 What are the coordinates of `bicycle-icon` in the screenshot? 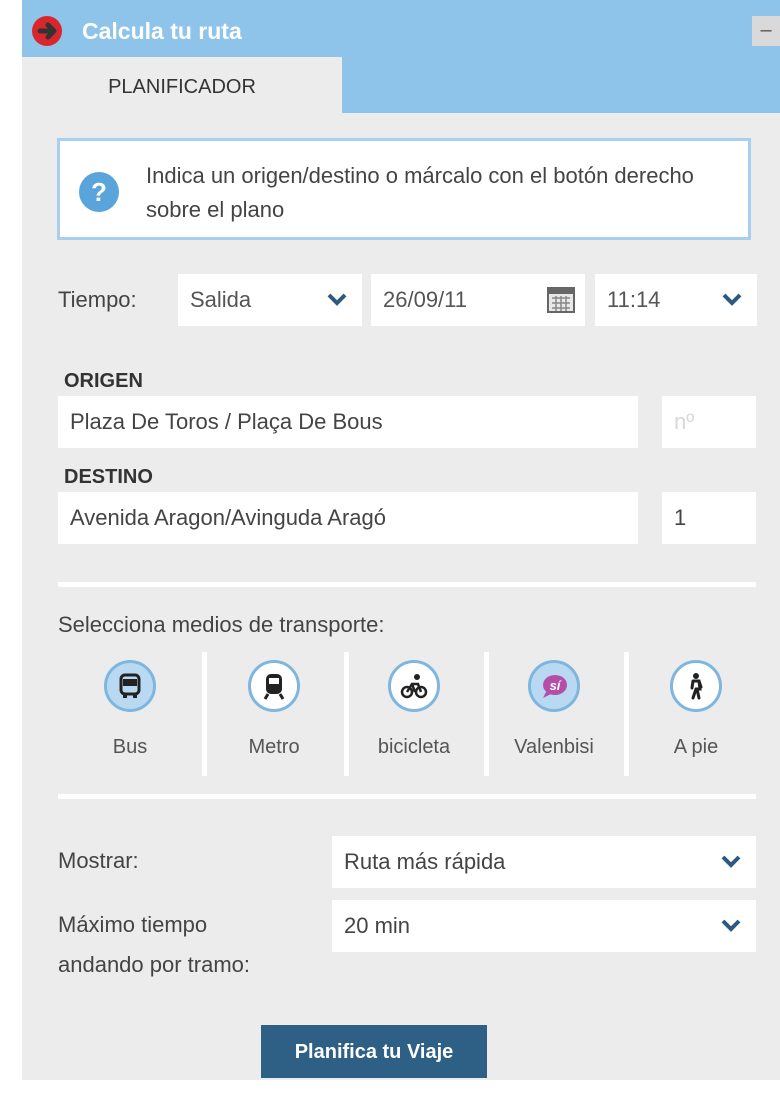 It's located at (414, 686).